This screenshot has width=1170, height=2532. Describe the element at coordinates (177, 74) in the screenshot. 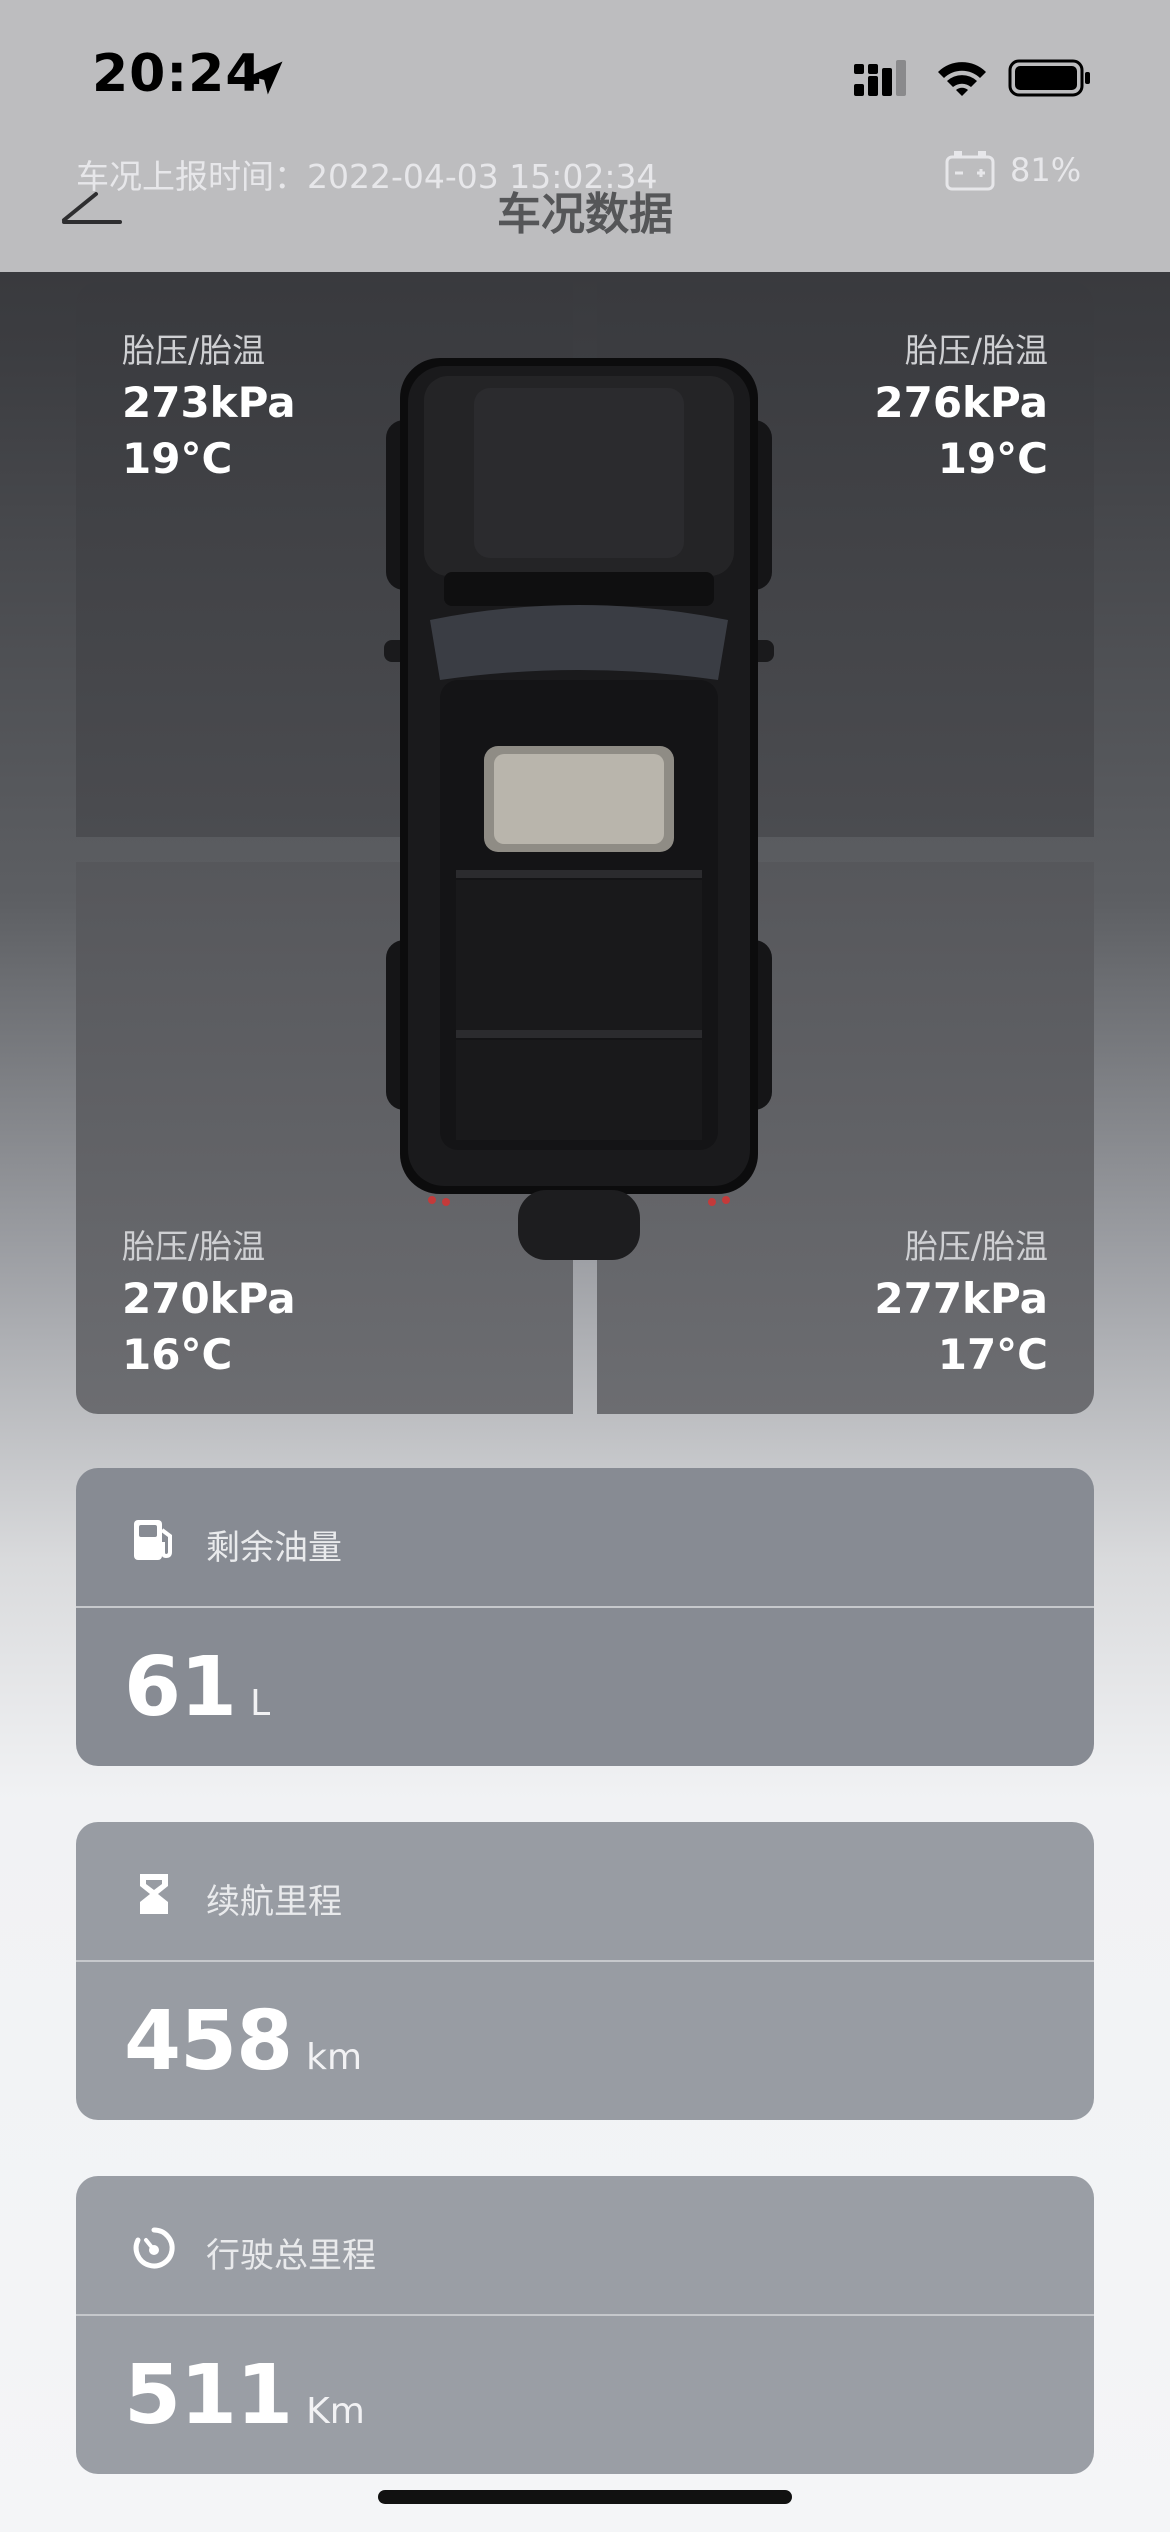

I see `status-time: 20:24` at that location.